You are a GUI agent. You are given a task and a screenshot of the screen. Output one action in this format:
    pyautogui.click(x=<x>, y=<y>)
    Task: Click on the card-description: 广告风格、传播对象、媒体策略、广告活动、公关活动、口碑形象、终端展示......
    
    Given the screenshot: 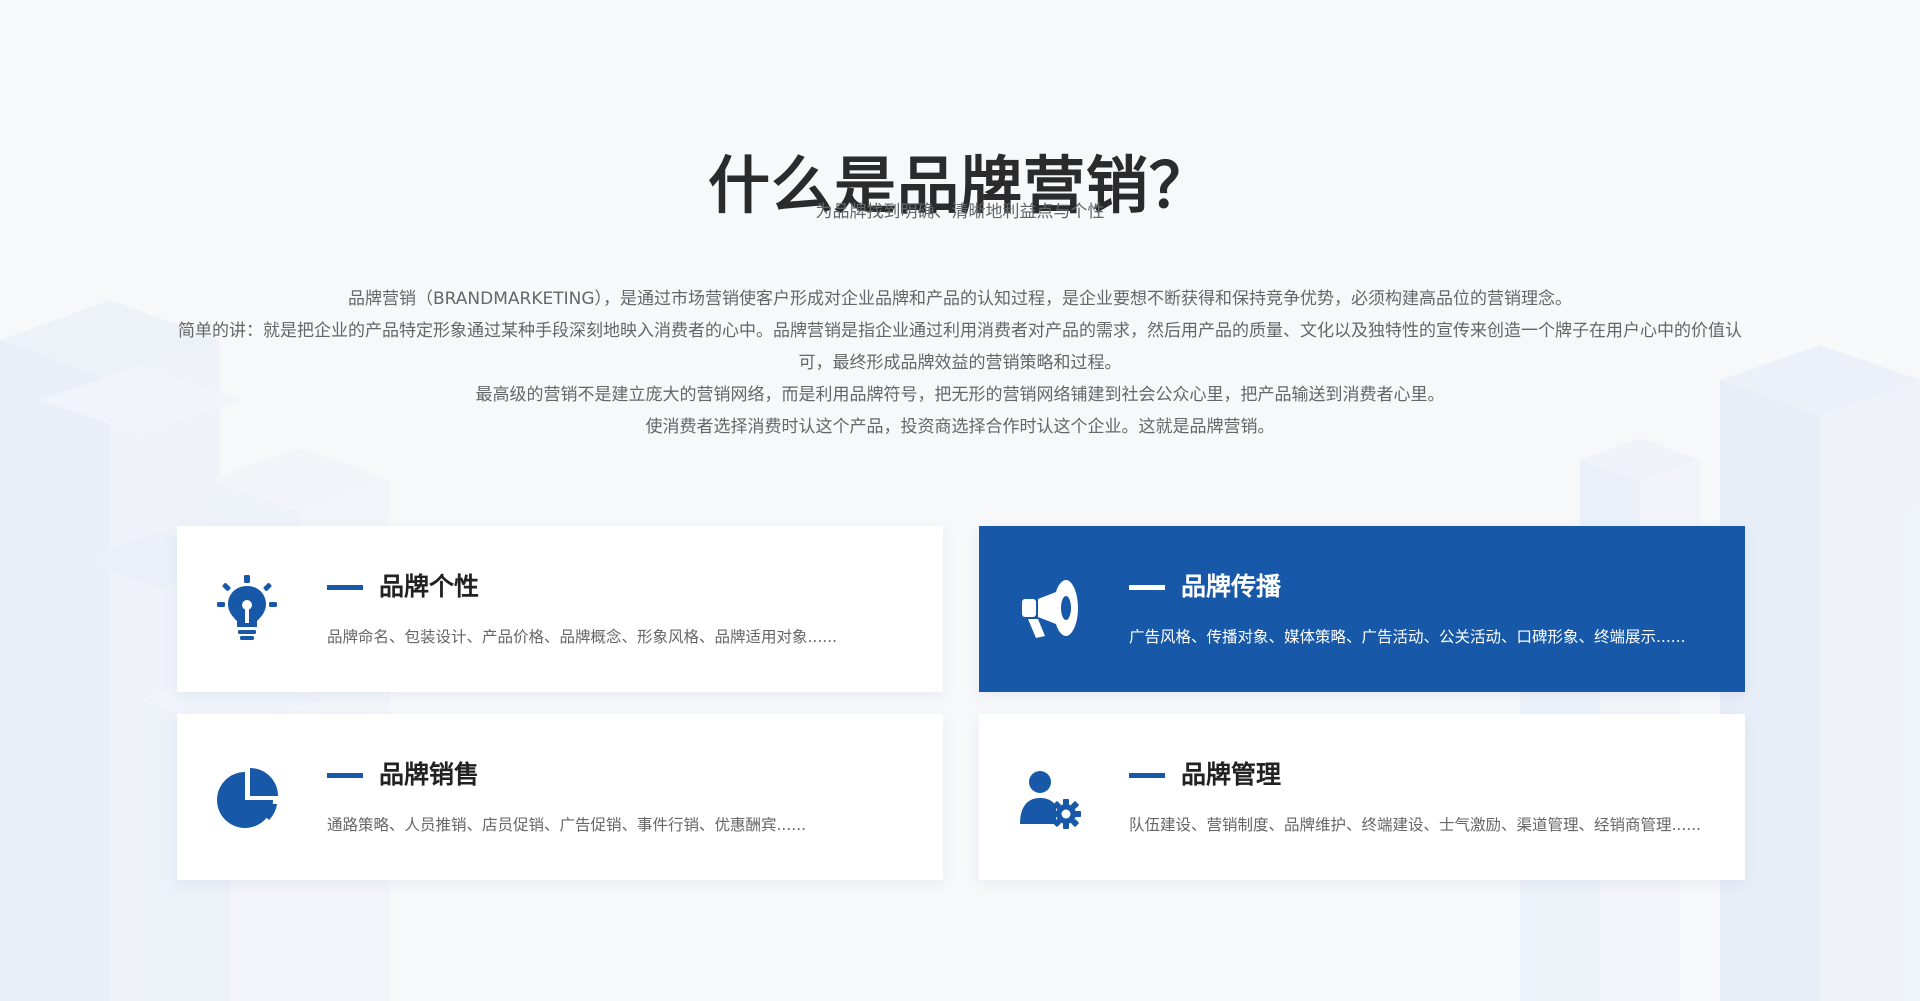 What is the action you would take?
    pyautogui.click(x=1407, y=637)
    